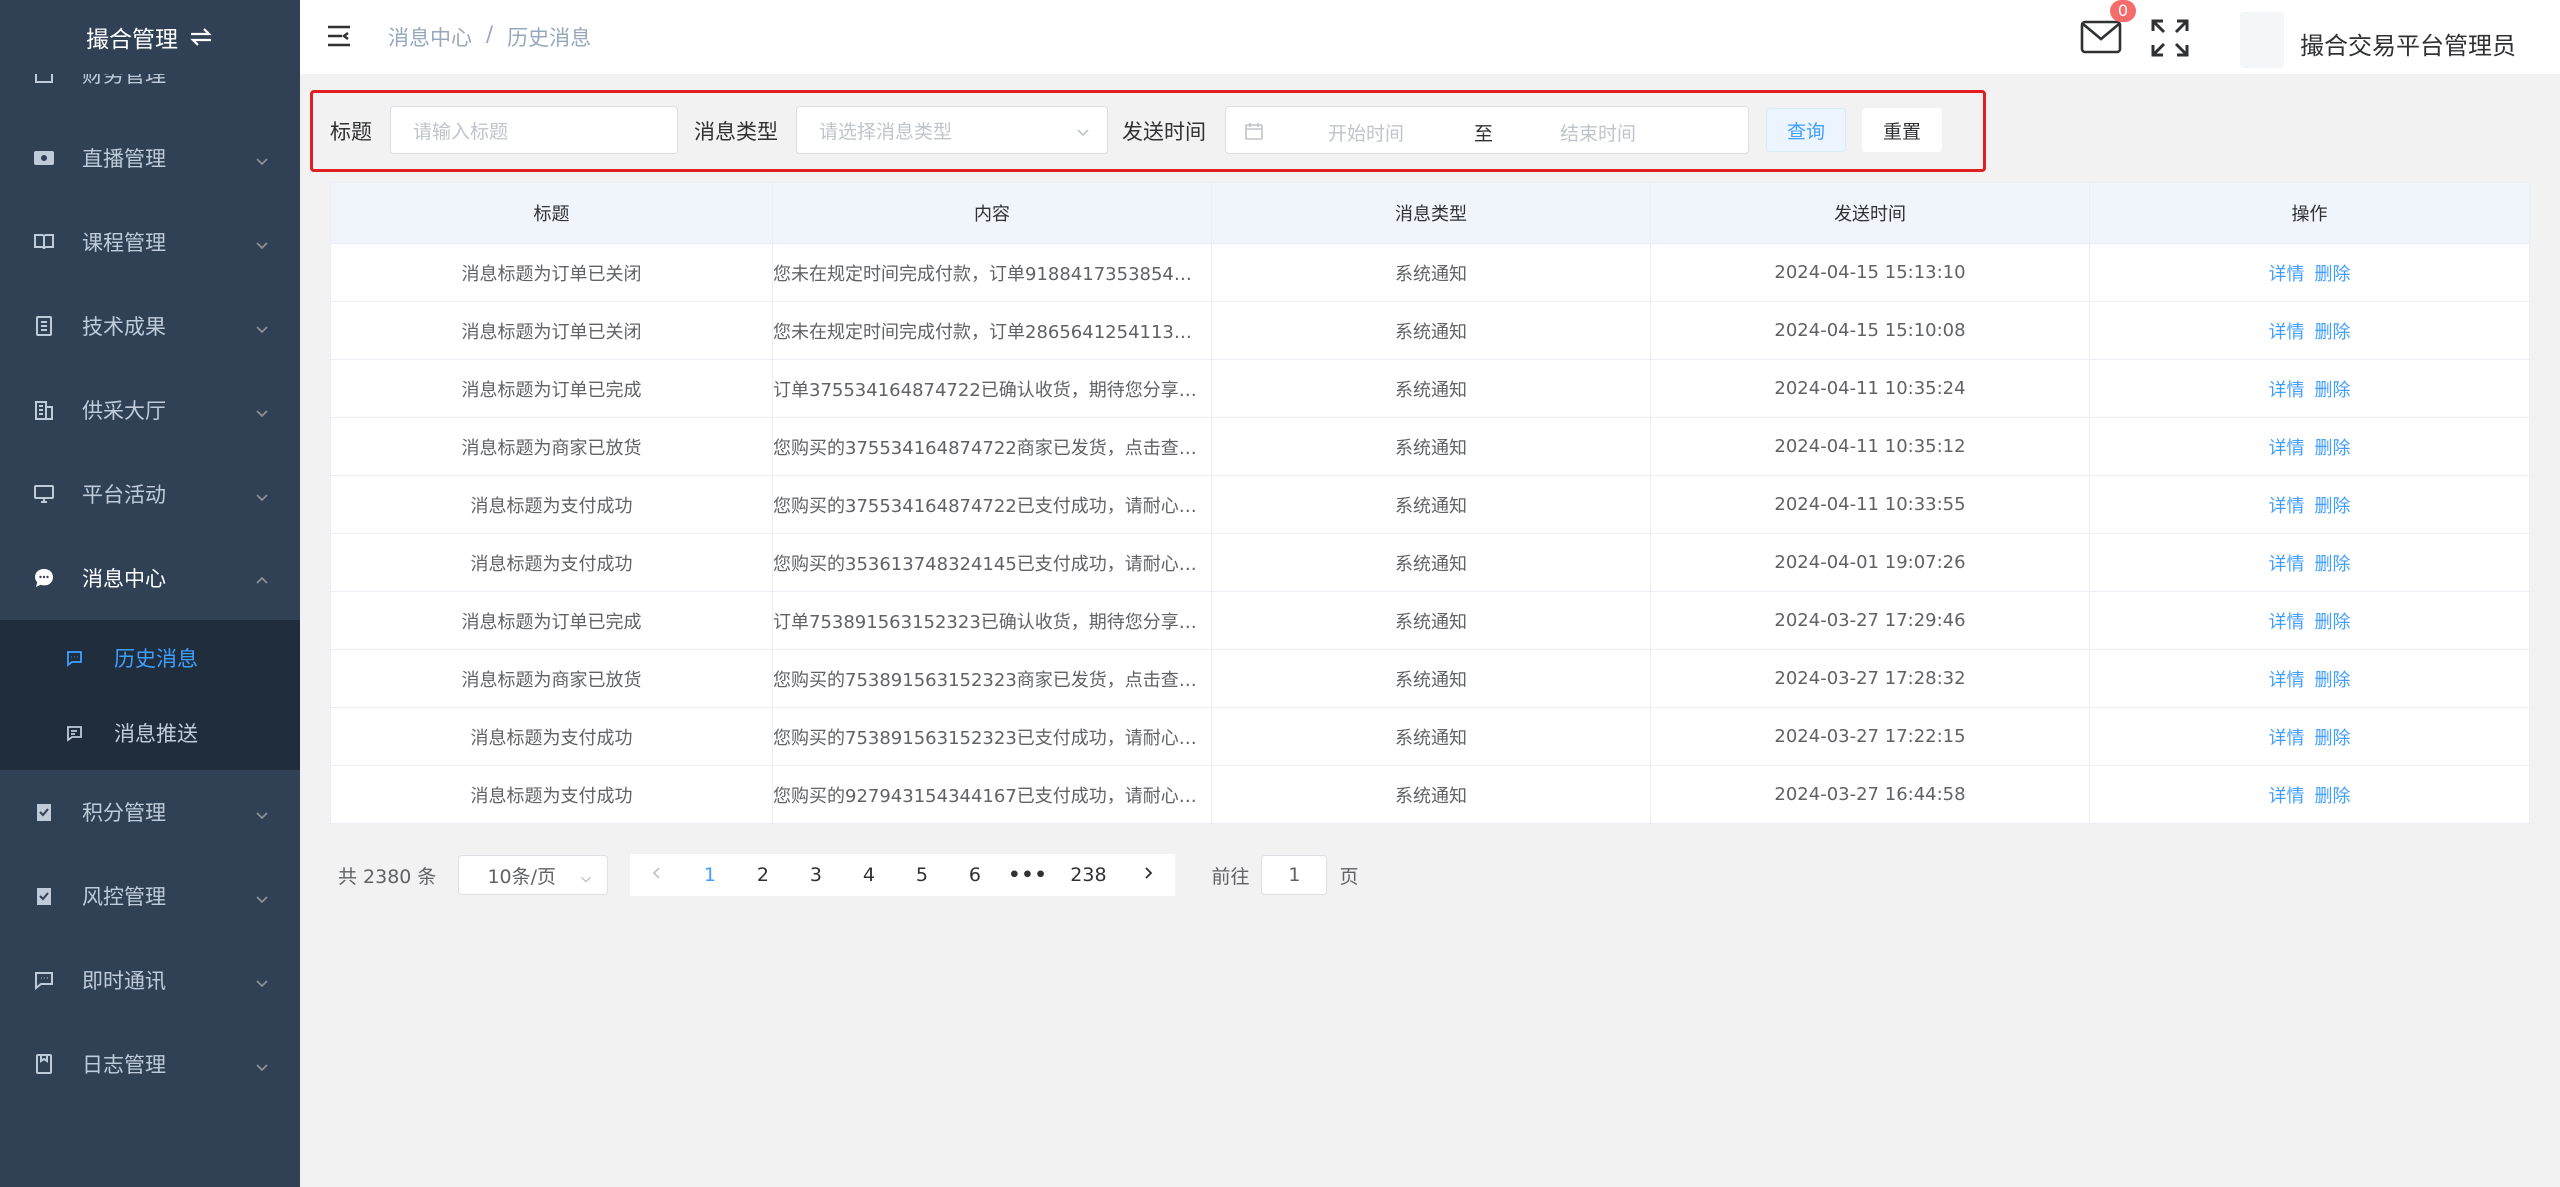  I want to click on page-last: 238, so click(1088, 875).